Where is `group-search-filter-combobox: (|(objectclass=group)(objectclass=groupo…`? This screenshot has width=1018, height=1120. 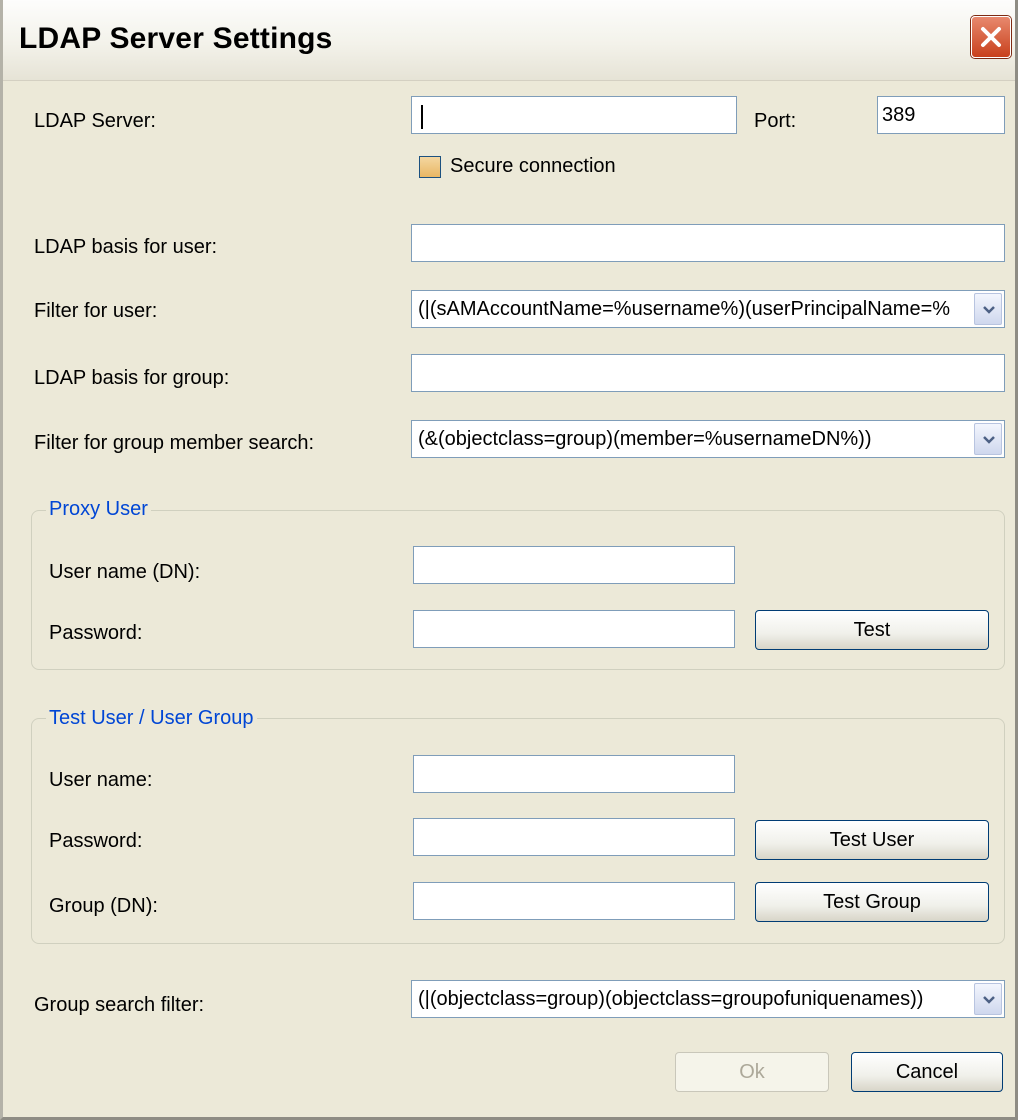
group-search-filter-combobox: (|(objectclass=group)(objectclass=groupo… is located at coordinates (708, 999).